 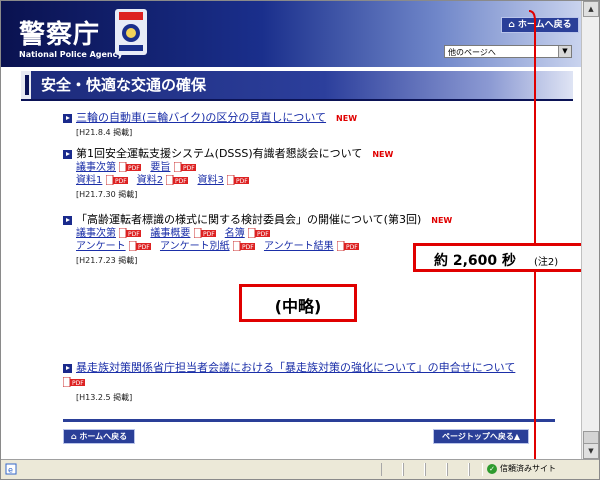 I want to click on page-icon: e, so click(x=11, y=469).